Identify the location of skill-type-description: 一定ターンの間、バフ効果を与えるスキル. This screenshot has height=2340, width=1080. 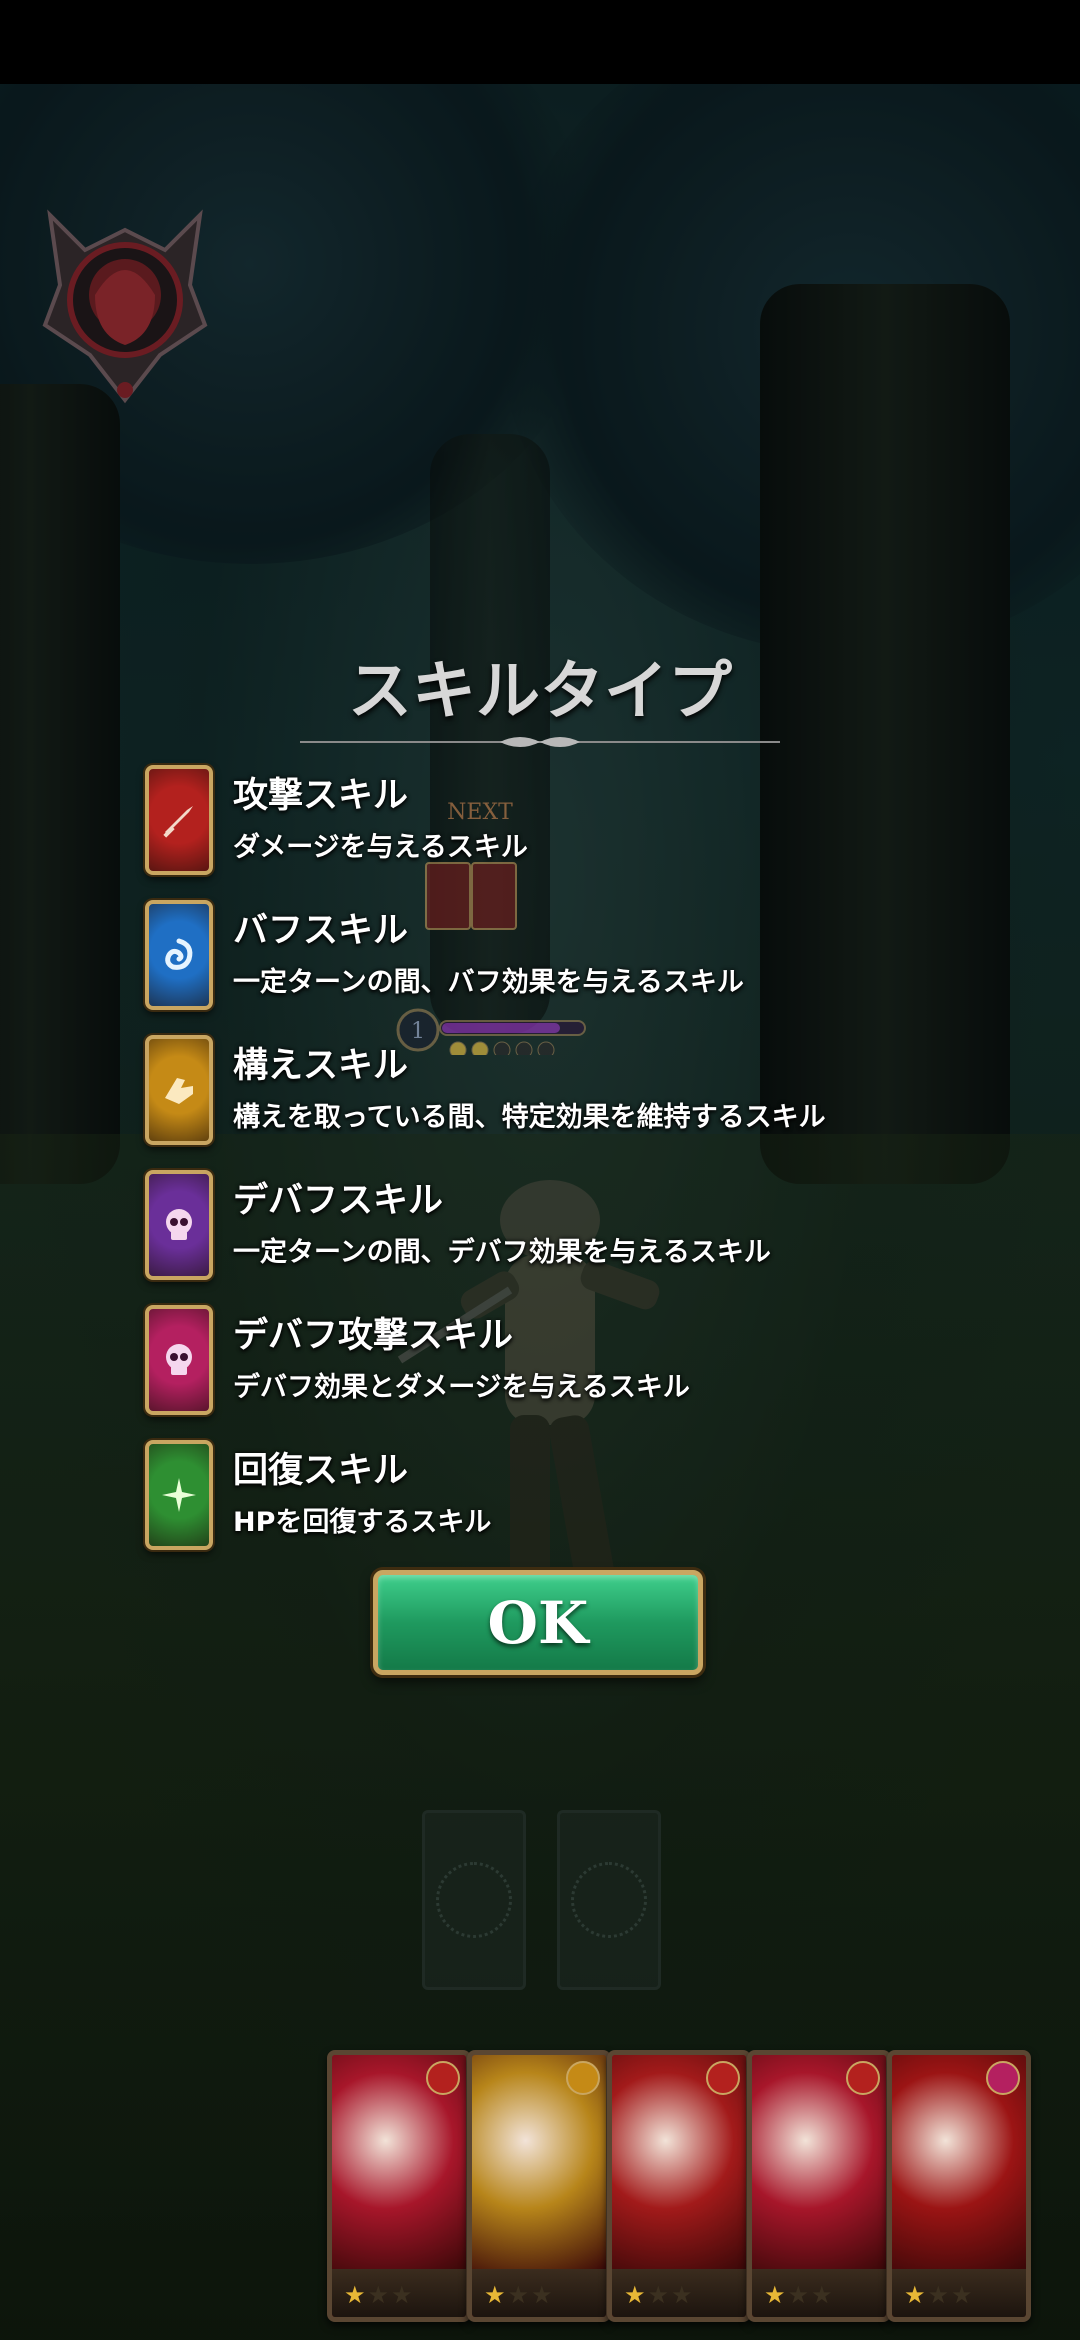
(488, 982).